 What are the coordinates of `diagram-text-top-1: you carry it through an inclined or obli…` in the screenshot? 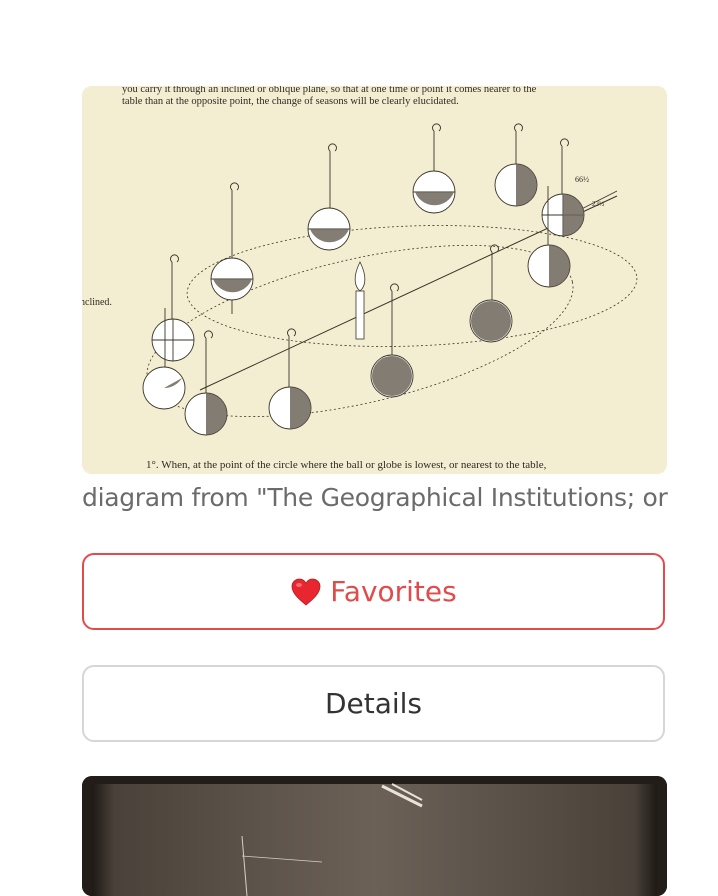 It's located at (329, 90).